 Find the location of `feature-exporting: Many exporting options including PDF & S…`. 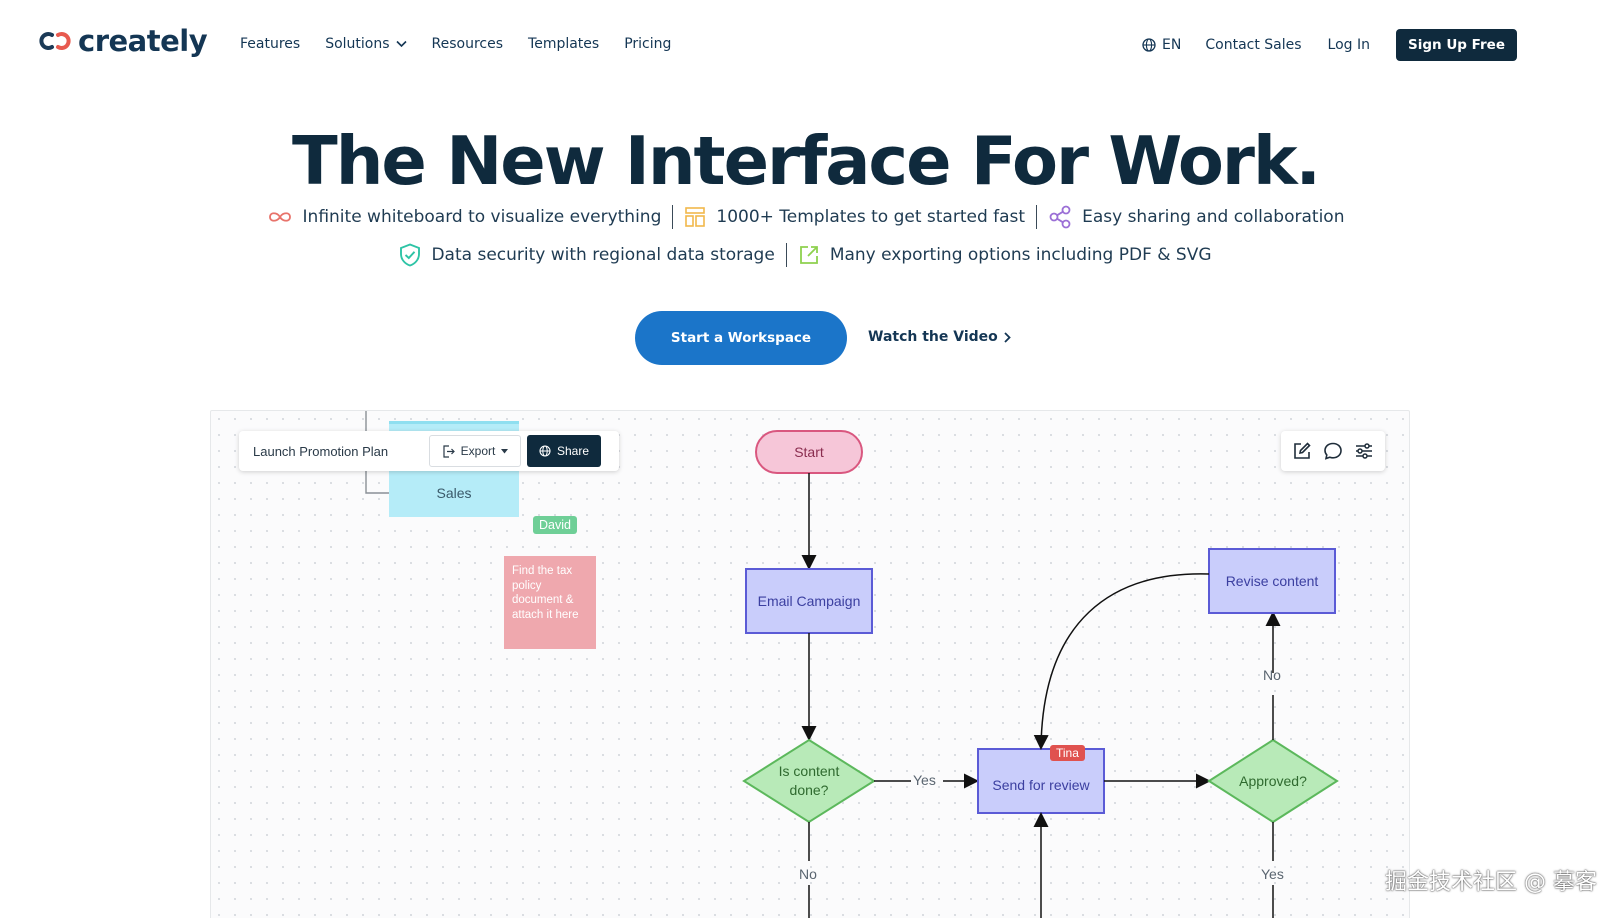

feature-exporting: Many exporting options including PDF & S… is located at coordinates (1005, 255).